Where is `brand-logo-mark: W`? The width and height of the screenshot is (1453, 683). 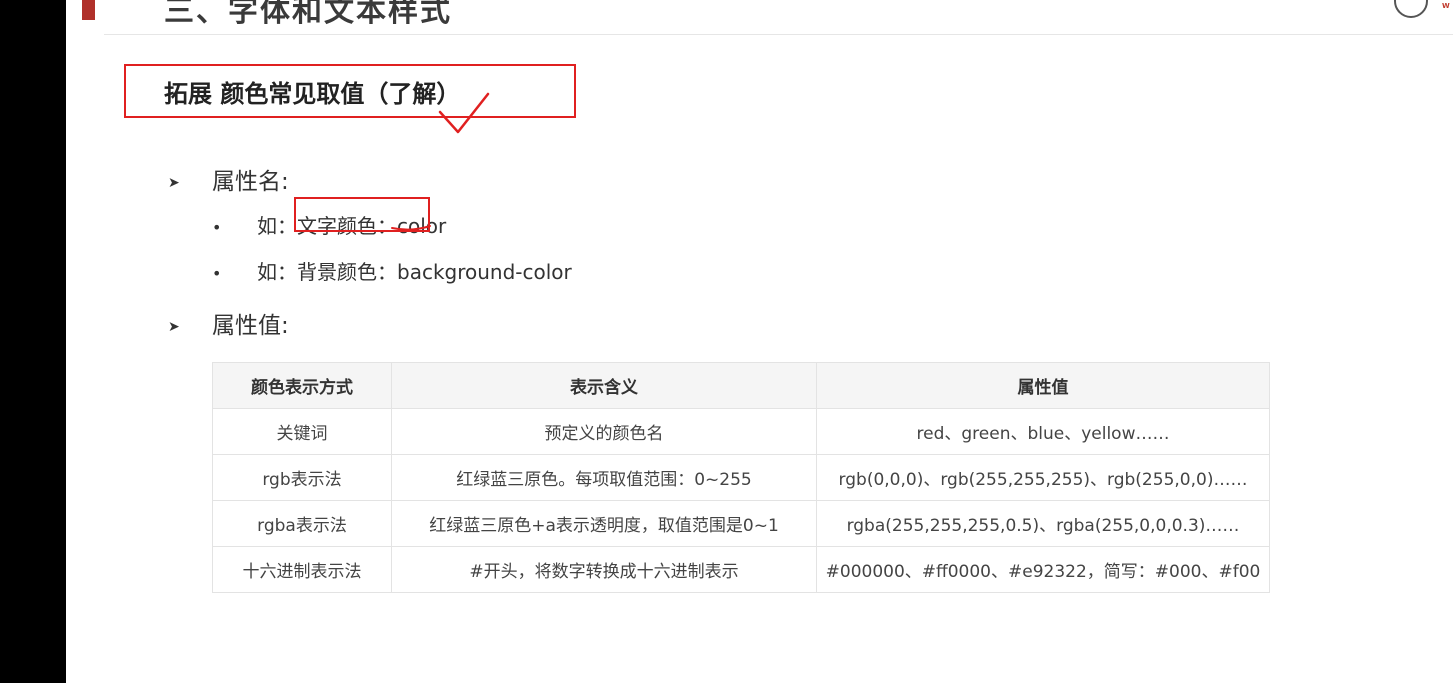 brand-logo-mark: W is located at coordinates (1446, 6).